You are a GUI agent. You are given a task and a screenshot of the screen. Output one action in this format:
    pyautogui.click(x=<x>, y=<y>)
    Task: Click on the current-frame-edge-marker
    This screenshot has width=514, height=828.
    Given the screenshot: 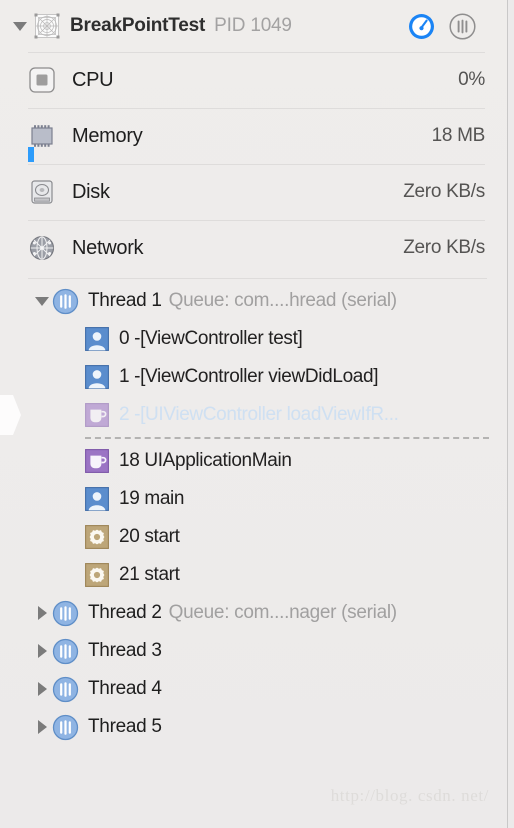 What is the action you would take?
    pyautogui.click(x=10, y=415)
    